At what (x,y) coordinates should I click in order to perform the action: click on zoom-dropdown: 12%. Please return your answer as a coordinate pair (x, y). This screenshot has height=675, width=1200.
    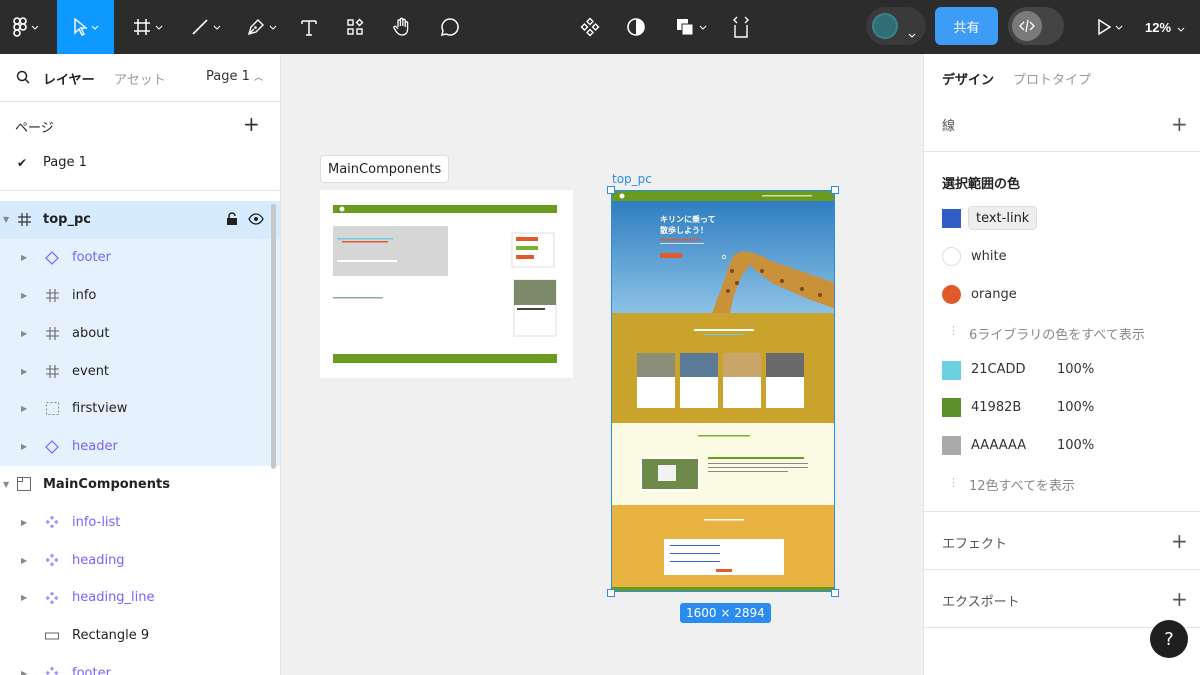
    Looking at the image, I should click on (1165, 27).